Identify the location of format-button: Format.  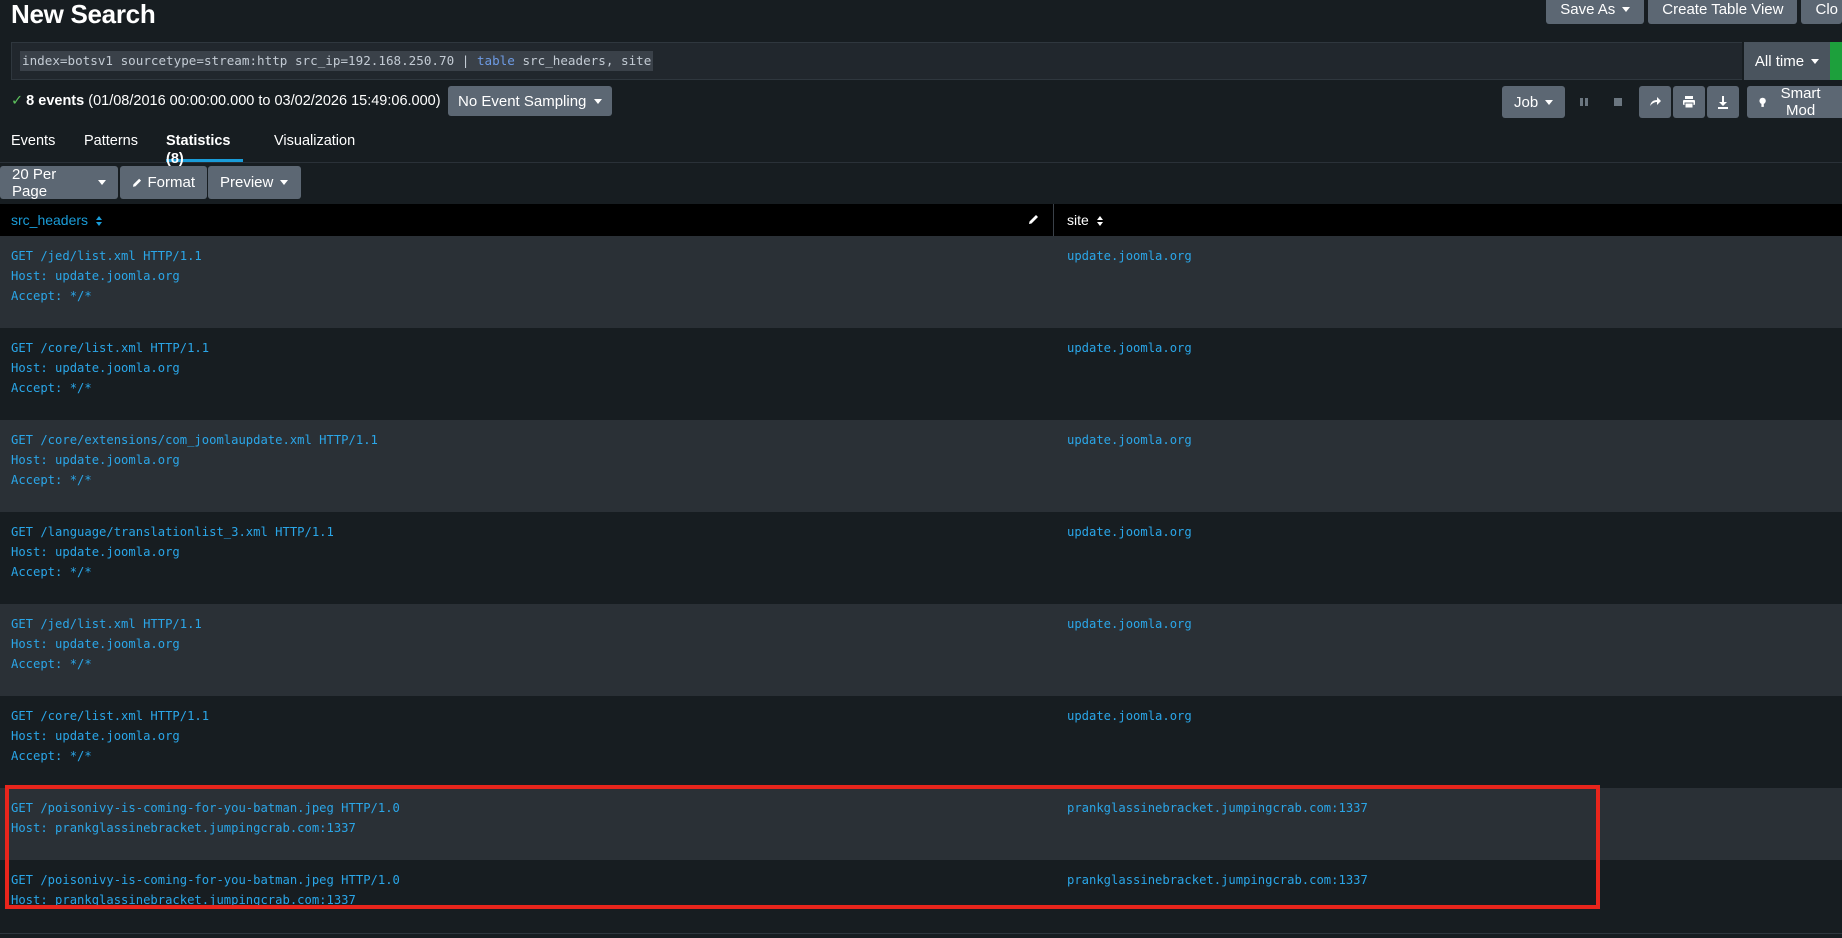
(163, 182).